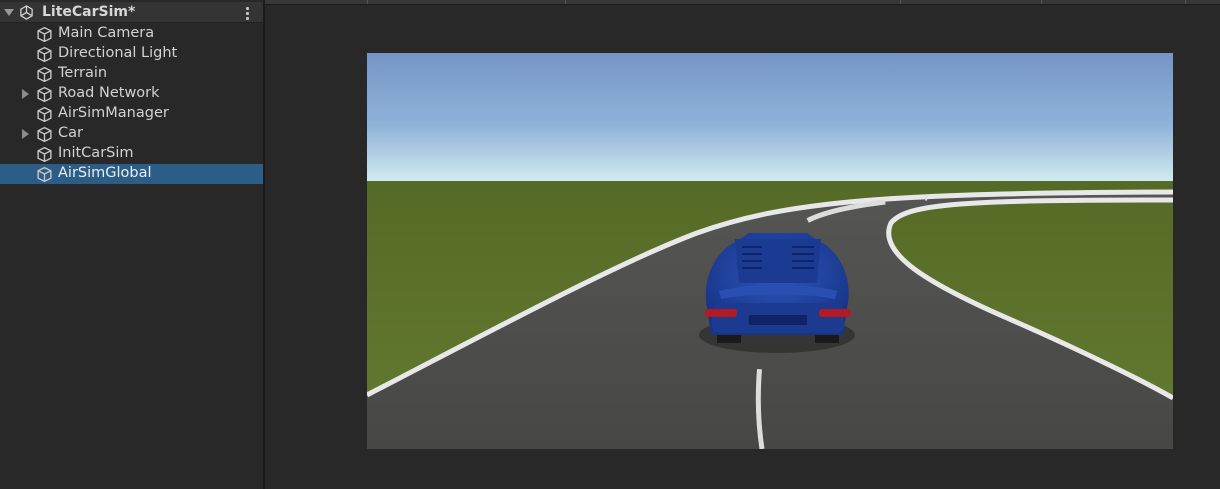 This screenshot has width=1220, height=489. Describe the element at coordinates (106, 33) in the screenshot. I see `hierarchy-item-label: Main Camera` at that location.